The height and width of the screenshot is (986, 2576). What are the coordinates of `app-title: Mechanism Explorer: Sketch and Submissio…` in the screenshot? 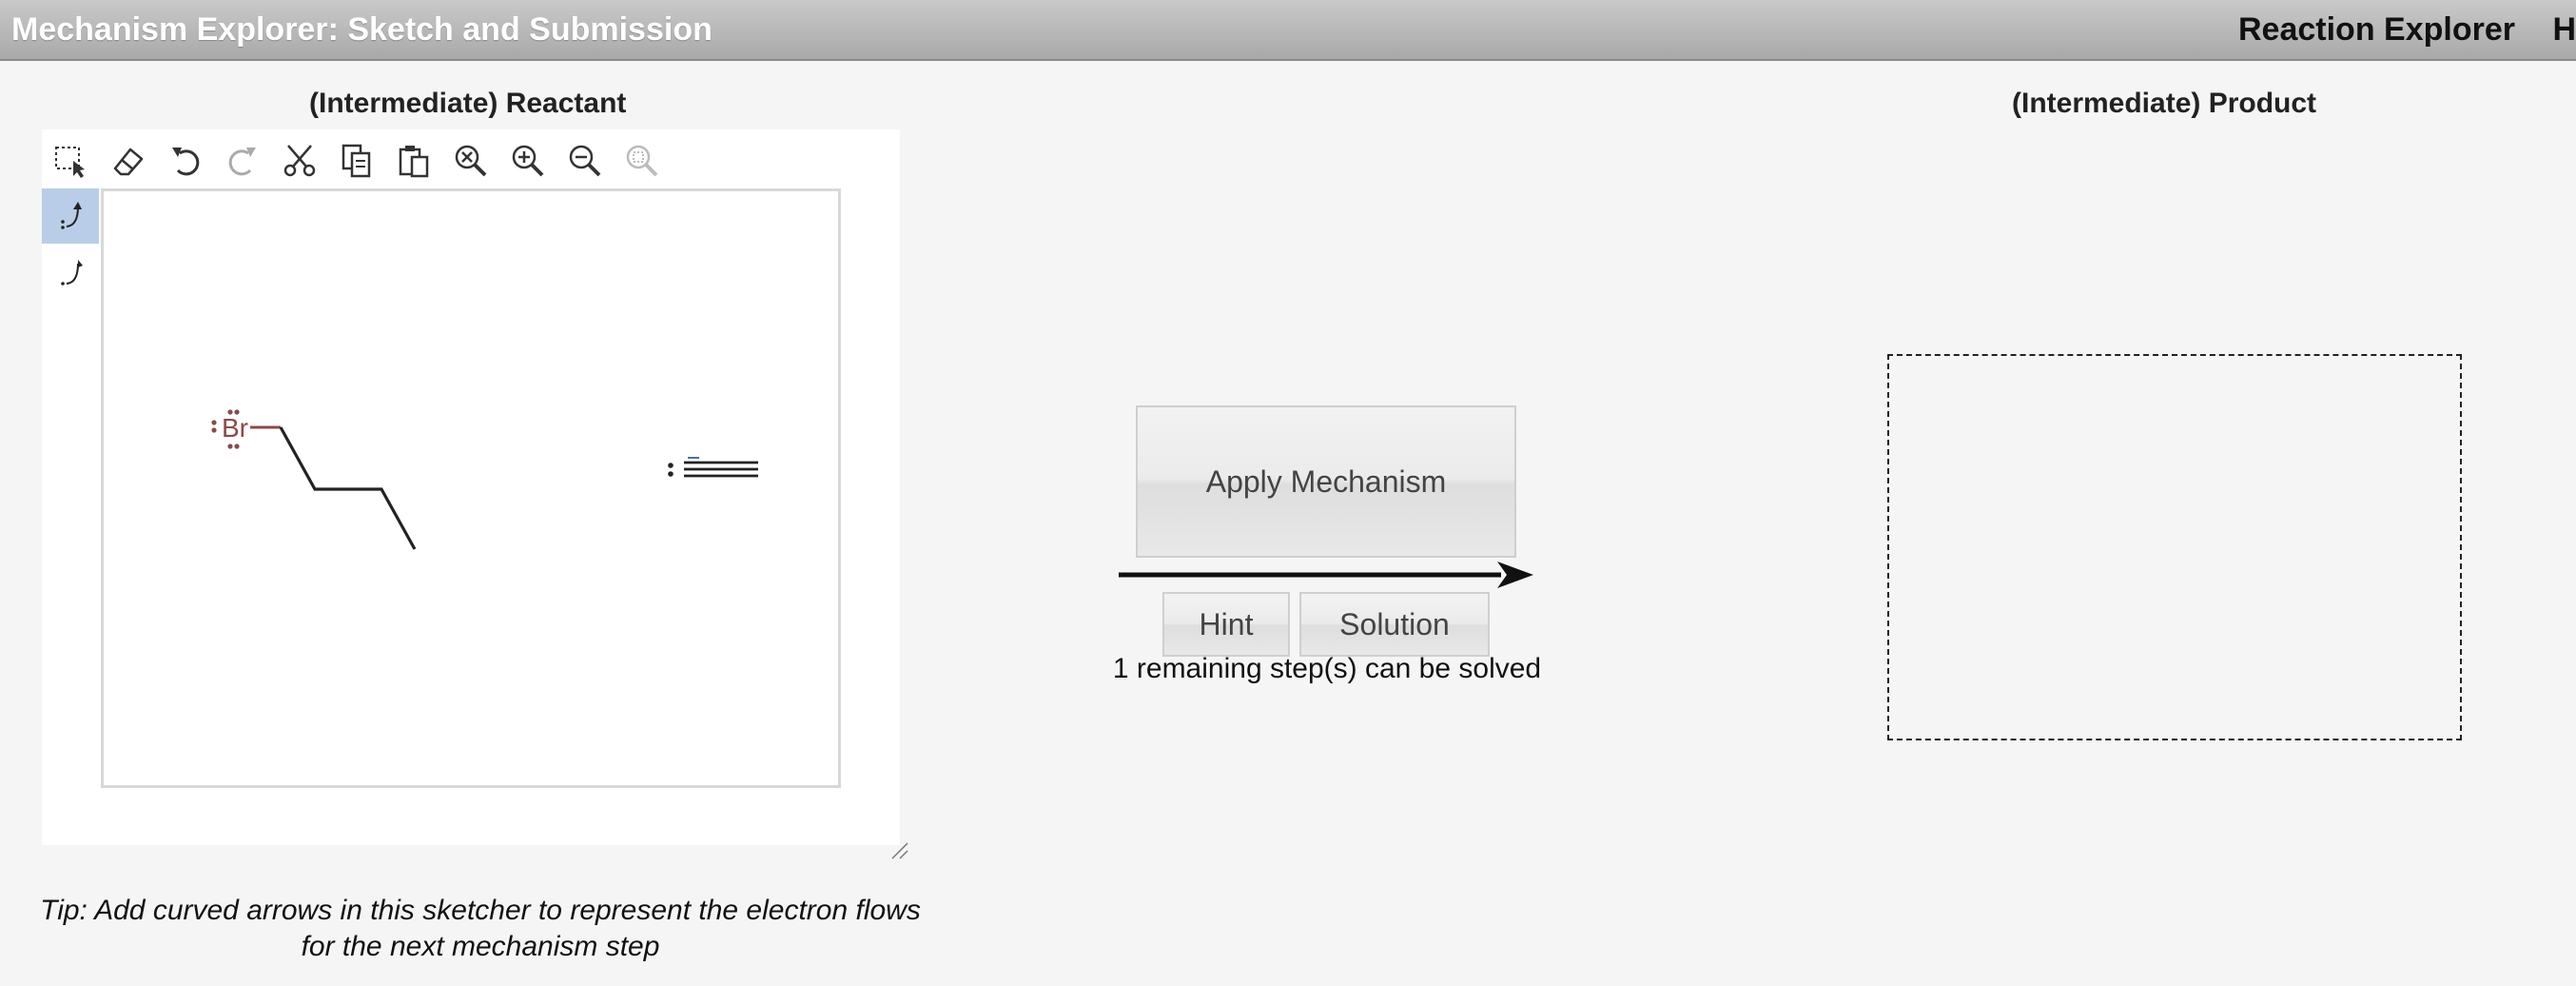 It's located at (362, 29).